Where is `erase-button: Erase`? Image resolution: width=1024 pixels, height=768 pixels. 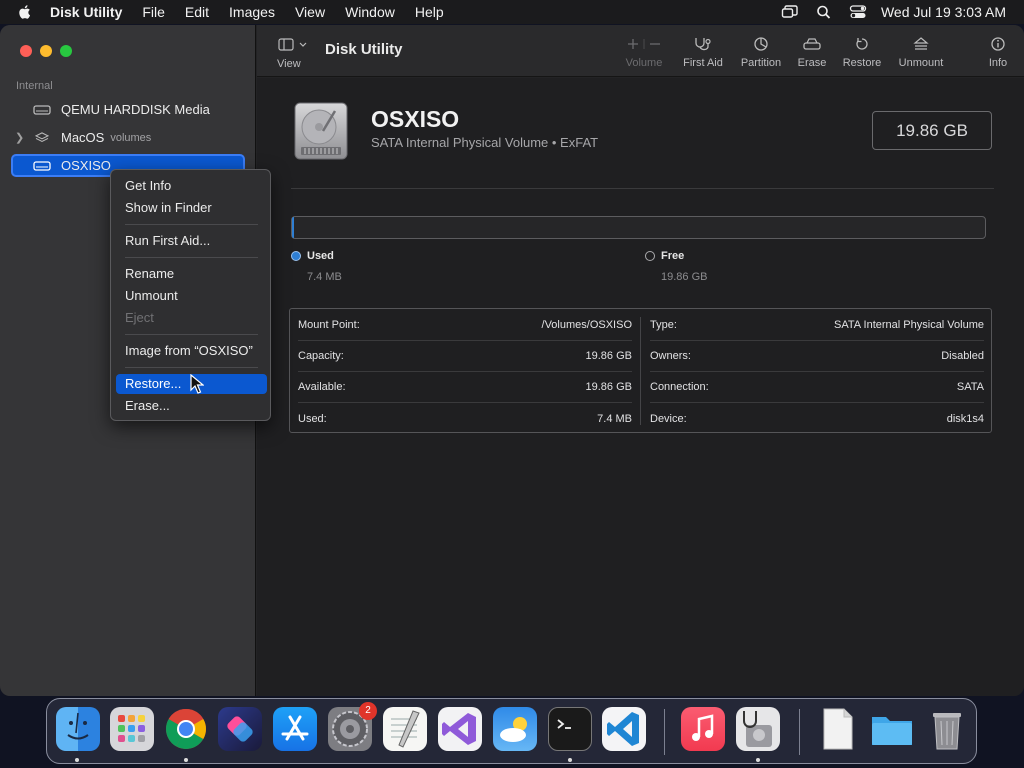
erase-button: Erase is located at coordinates (812, 53).